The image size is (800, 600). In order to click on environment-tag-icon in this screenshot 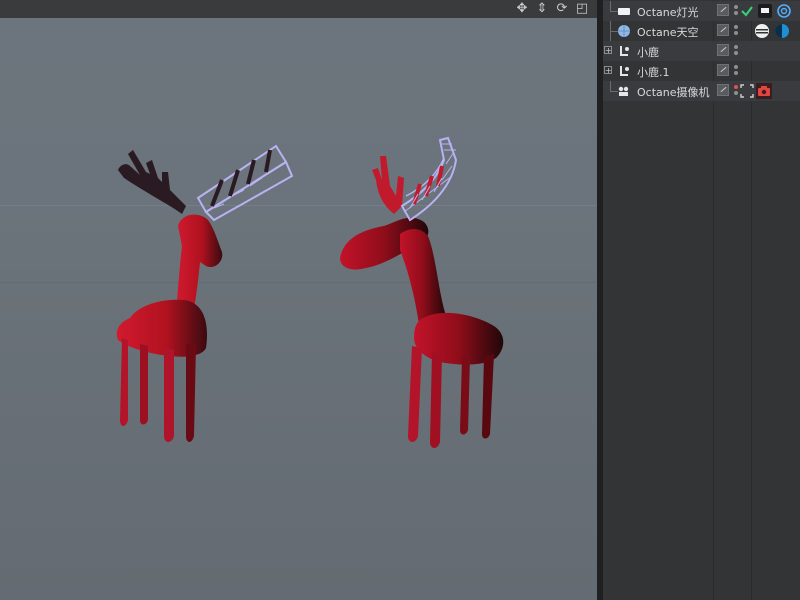, I will do `click(762, 31)`.